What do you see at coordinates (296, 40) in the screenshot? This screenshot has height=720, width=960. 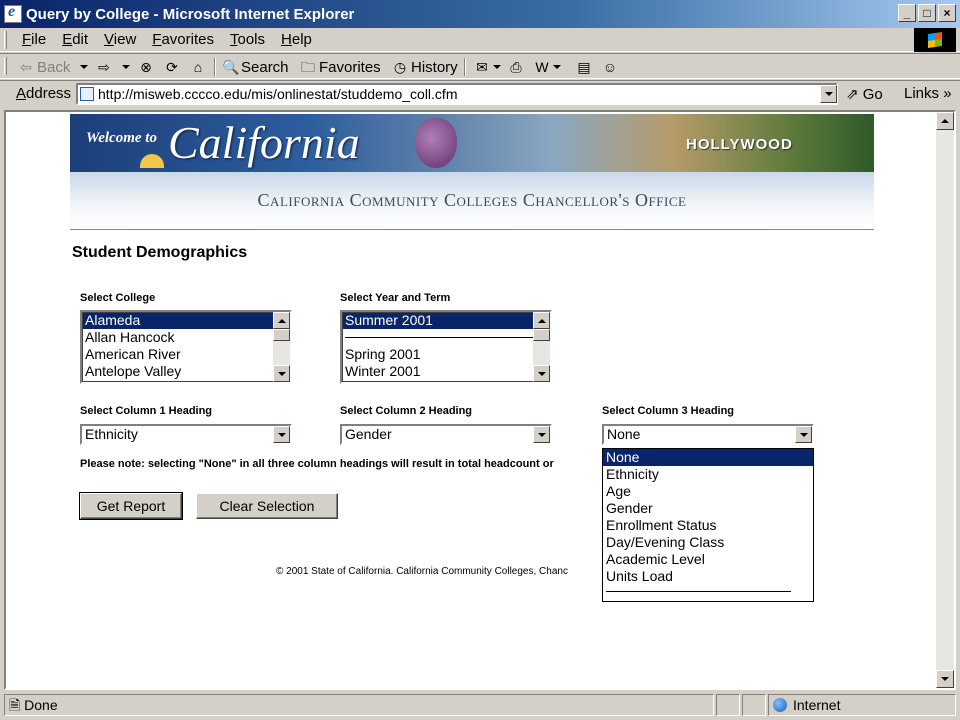 I see `menu-help: Help` at bounding box center [296, 40].